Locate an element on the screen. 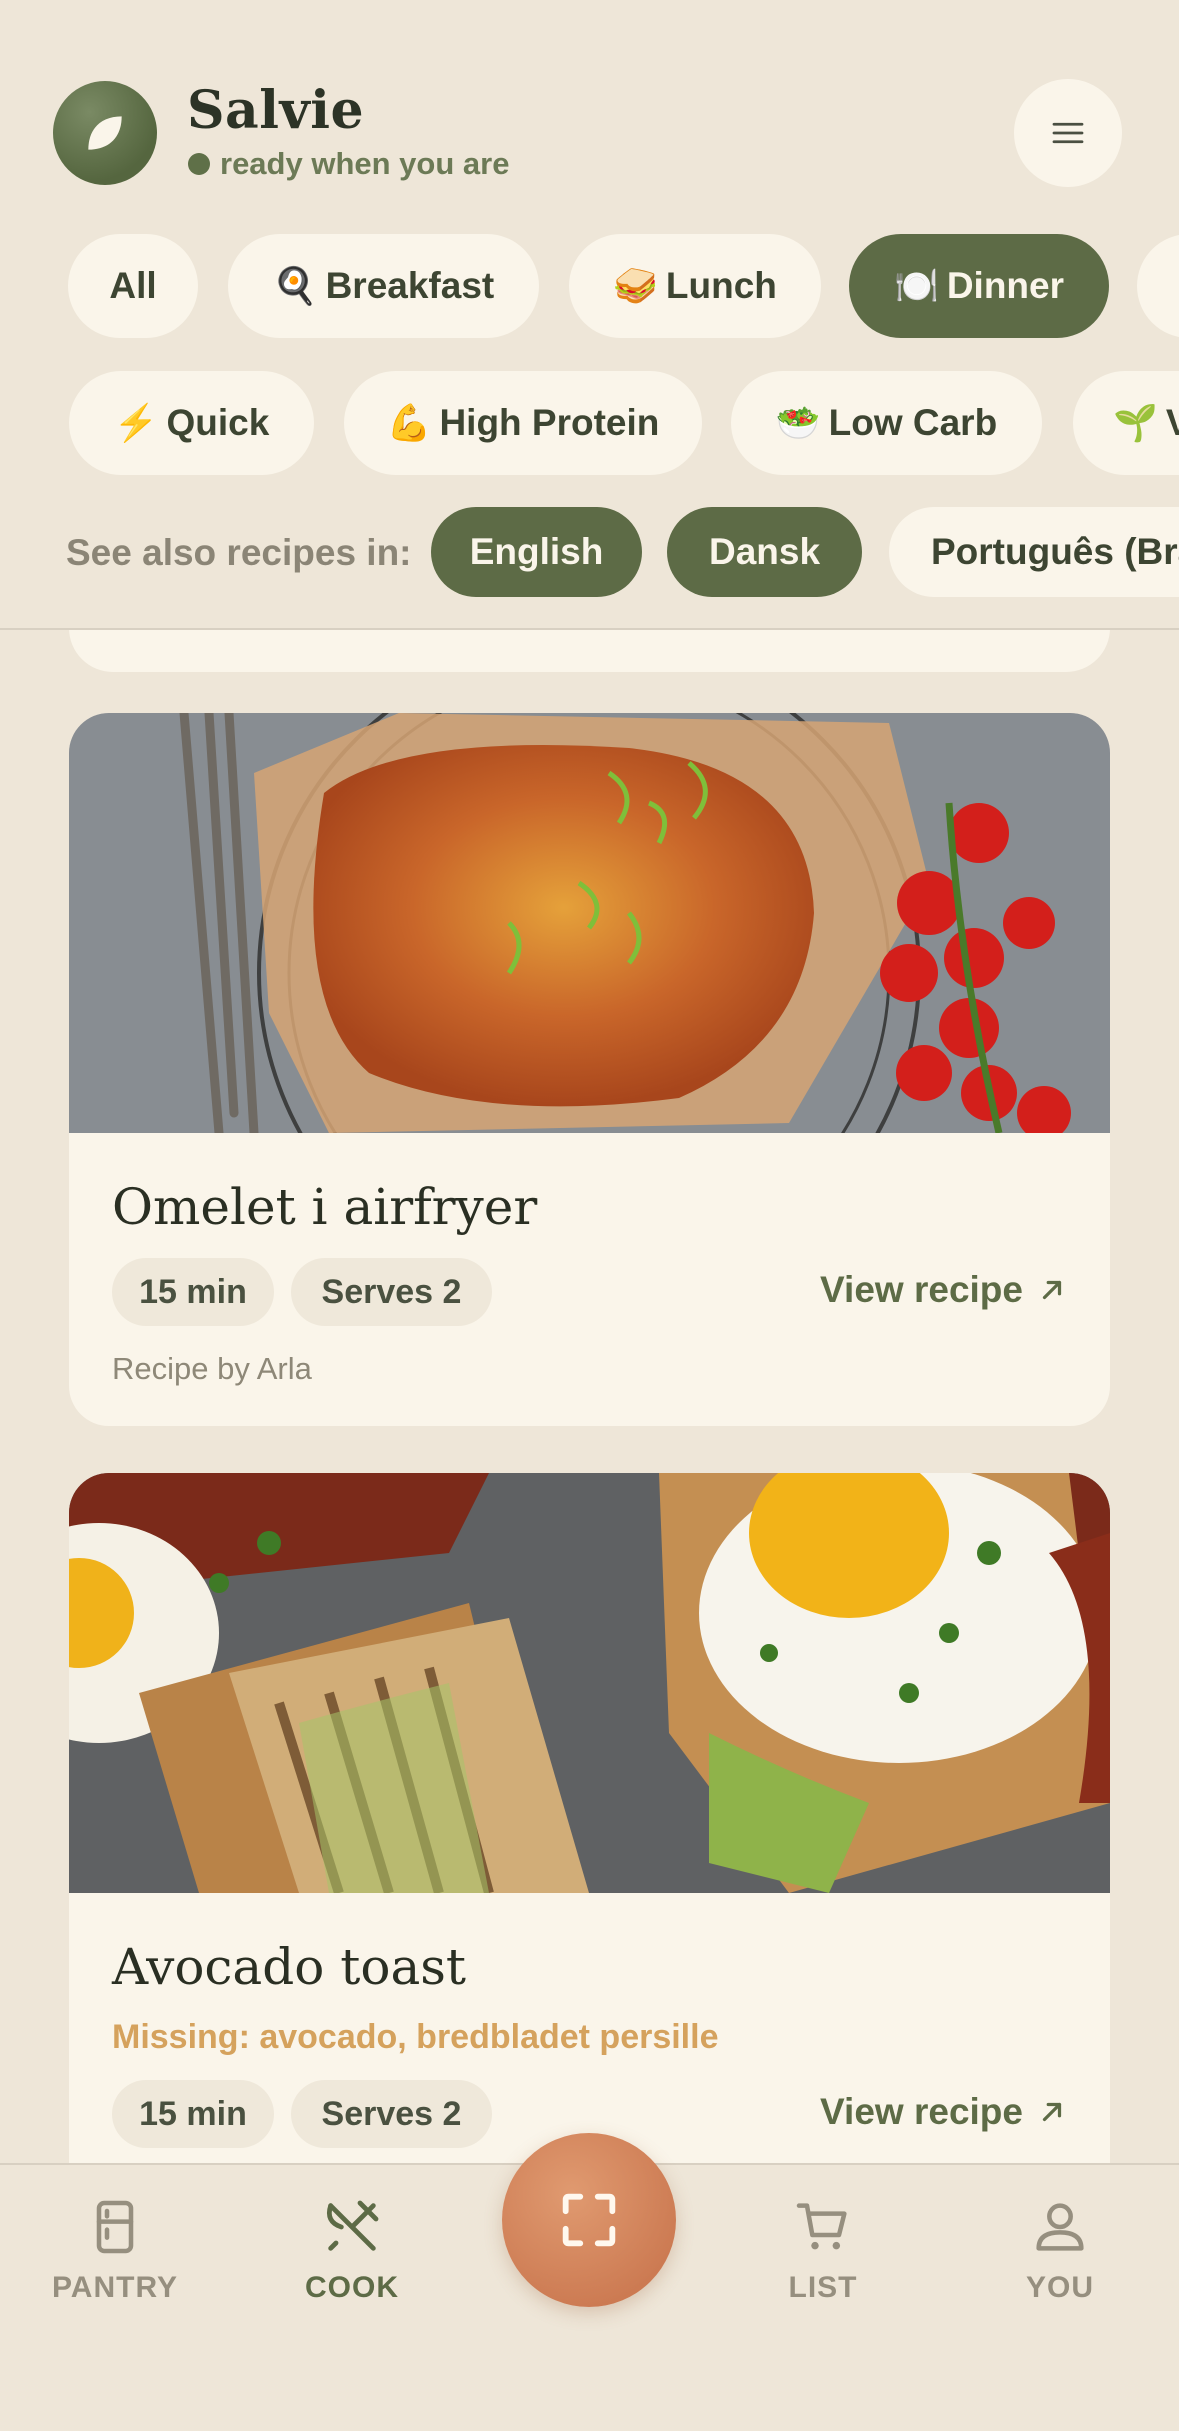  salad-icon: 🥗 is located at coordinates (798, 422).